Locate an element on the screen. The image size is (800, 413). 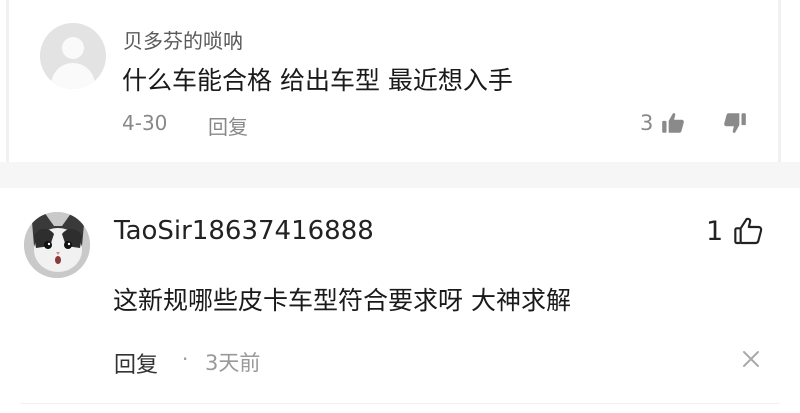
cat-avatar-image is located at coordinates (57, 245).